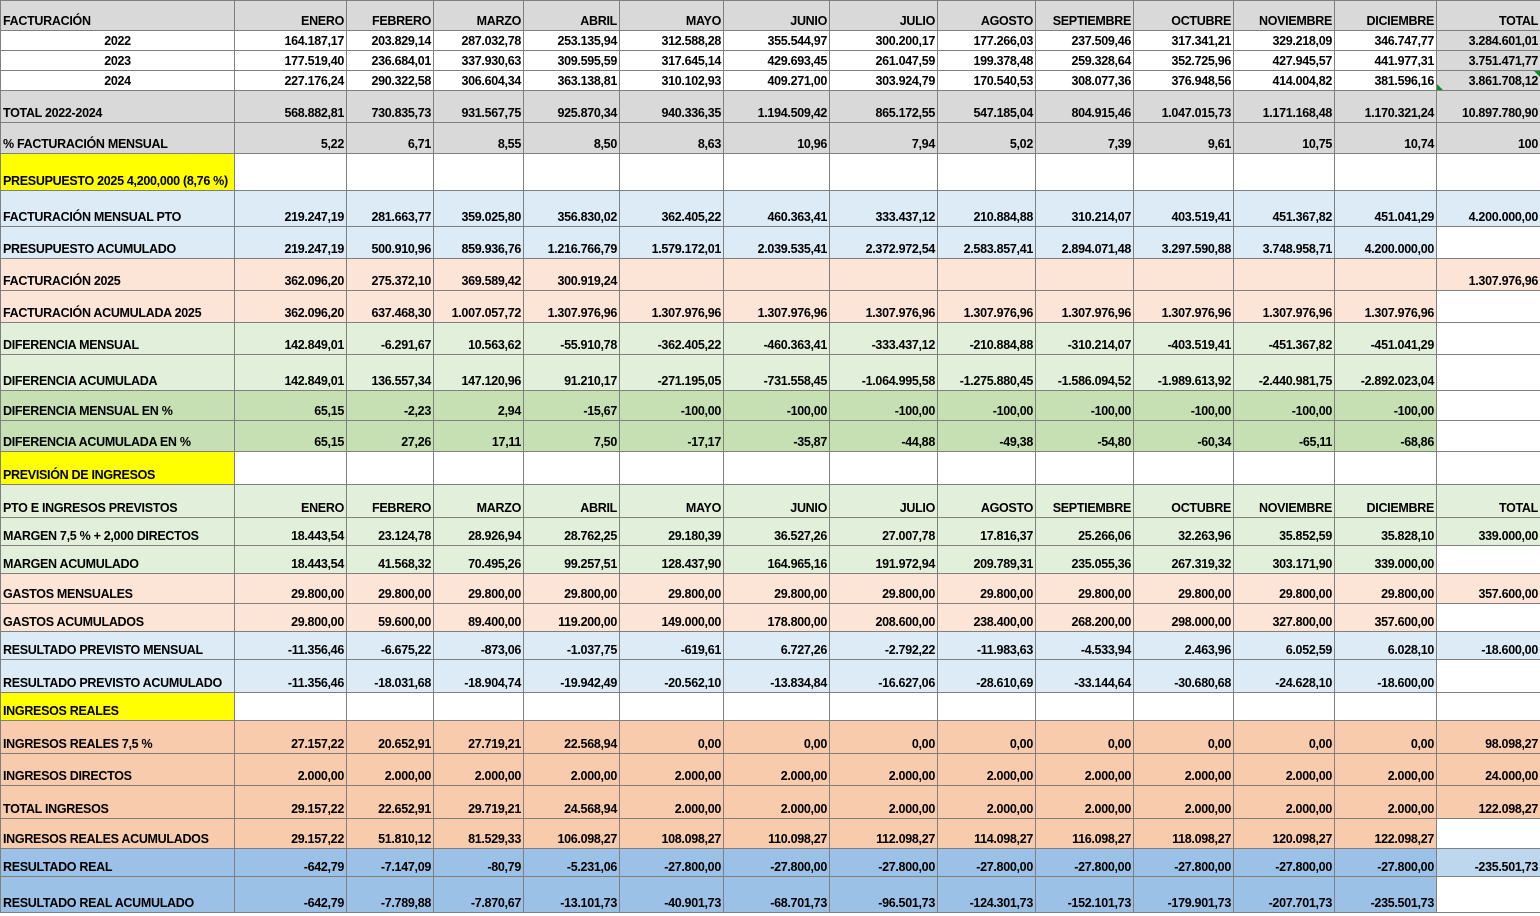  What do you see at coordinates (390, 645) in the screenshot?
I see `value-cell: -6.675,22` at bounding box center [390, 645].